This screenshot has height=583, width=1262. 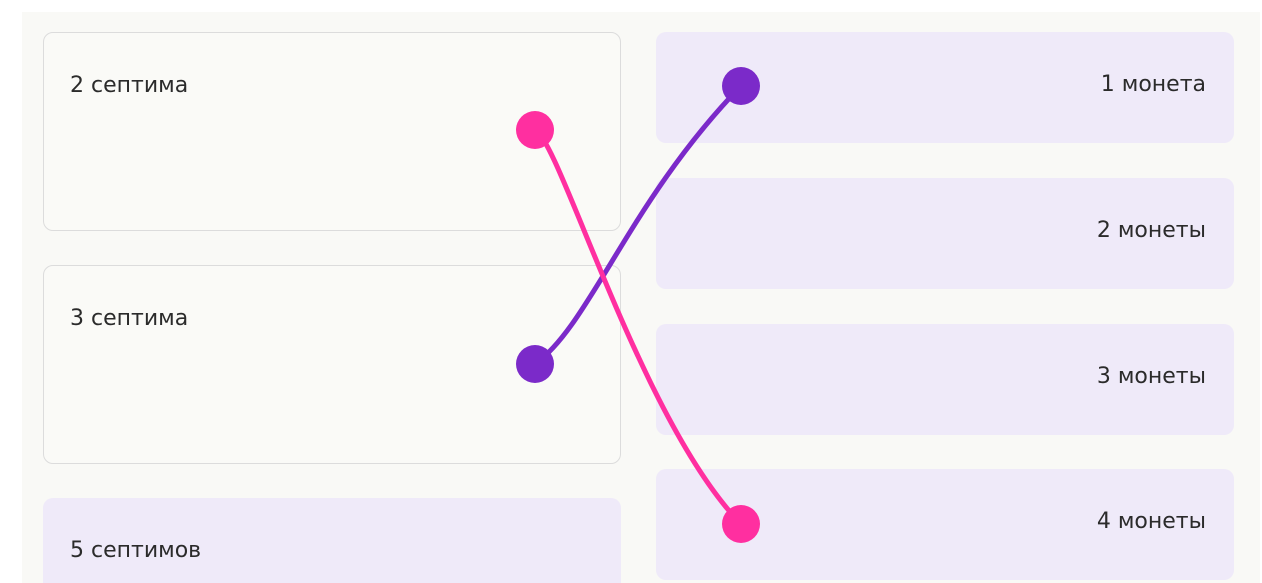 What do you see at coordinates (1151, 230) in the screenshot?
I see `right-card-label: 2 монеты` at bounding box center [1151, 230].